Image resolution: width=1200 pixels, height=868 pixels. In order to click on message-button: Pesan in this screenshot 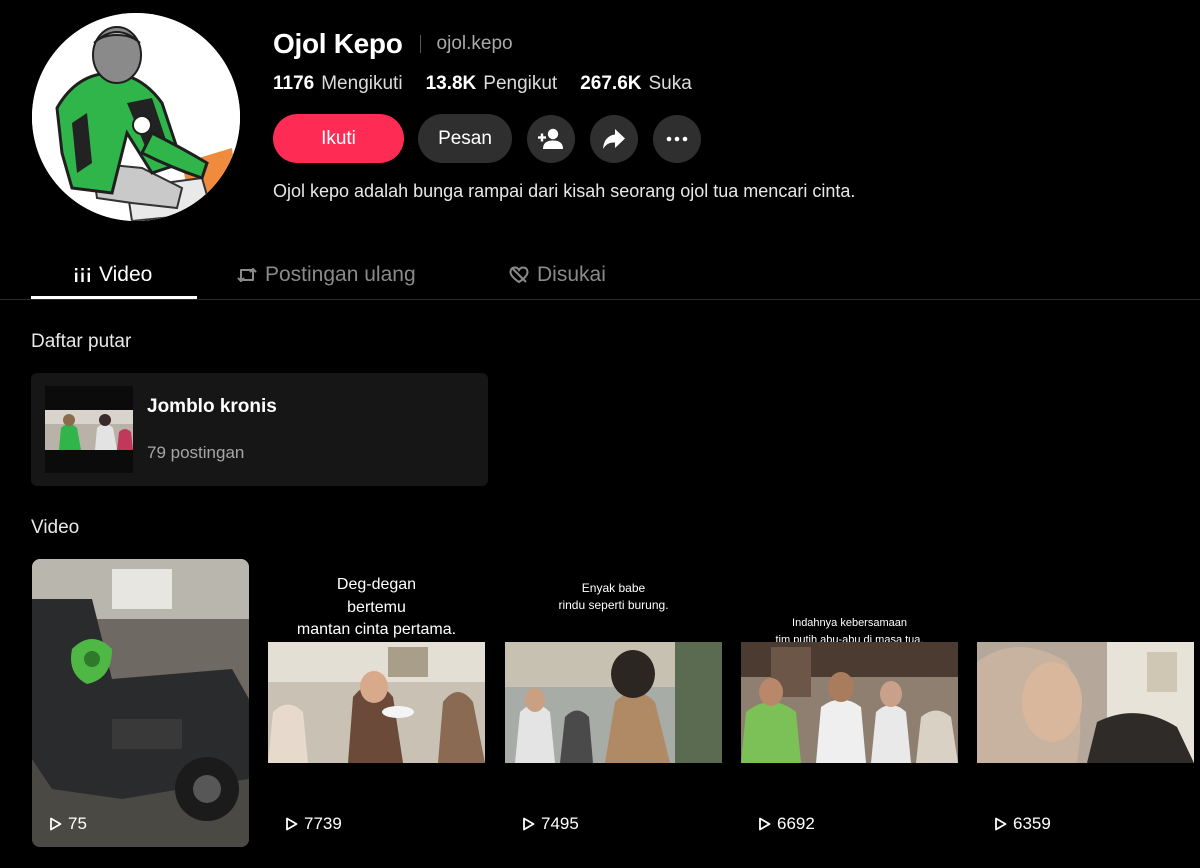, I will do `click(465, 138)`.